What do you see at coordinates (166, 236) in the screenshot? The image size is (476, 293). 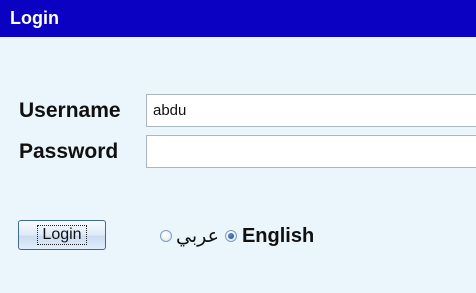 I see `arabic-radio` at bounding box center [166, 236].